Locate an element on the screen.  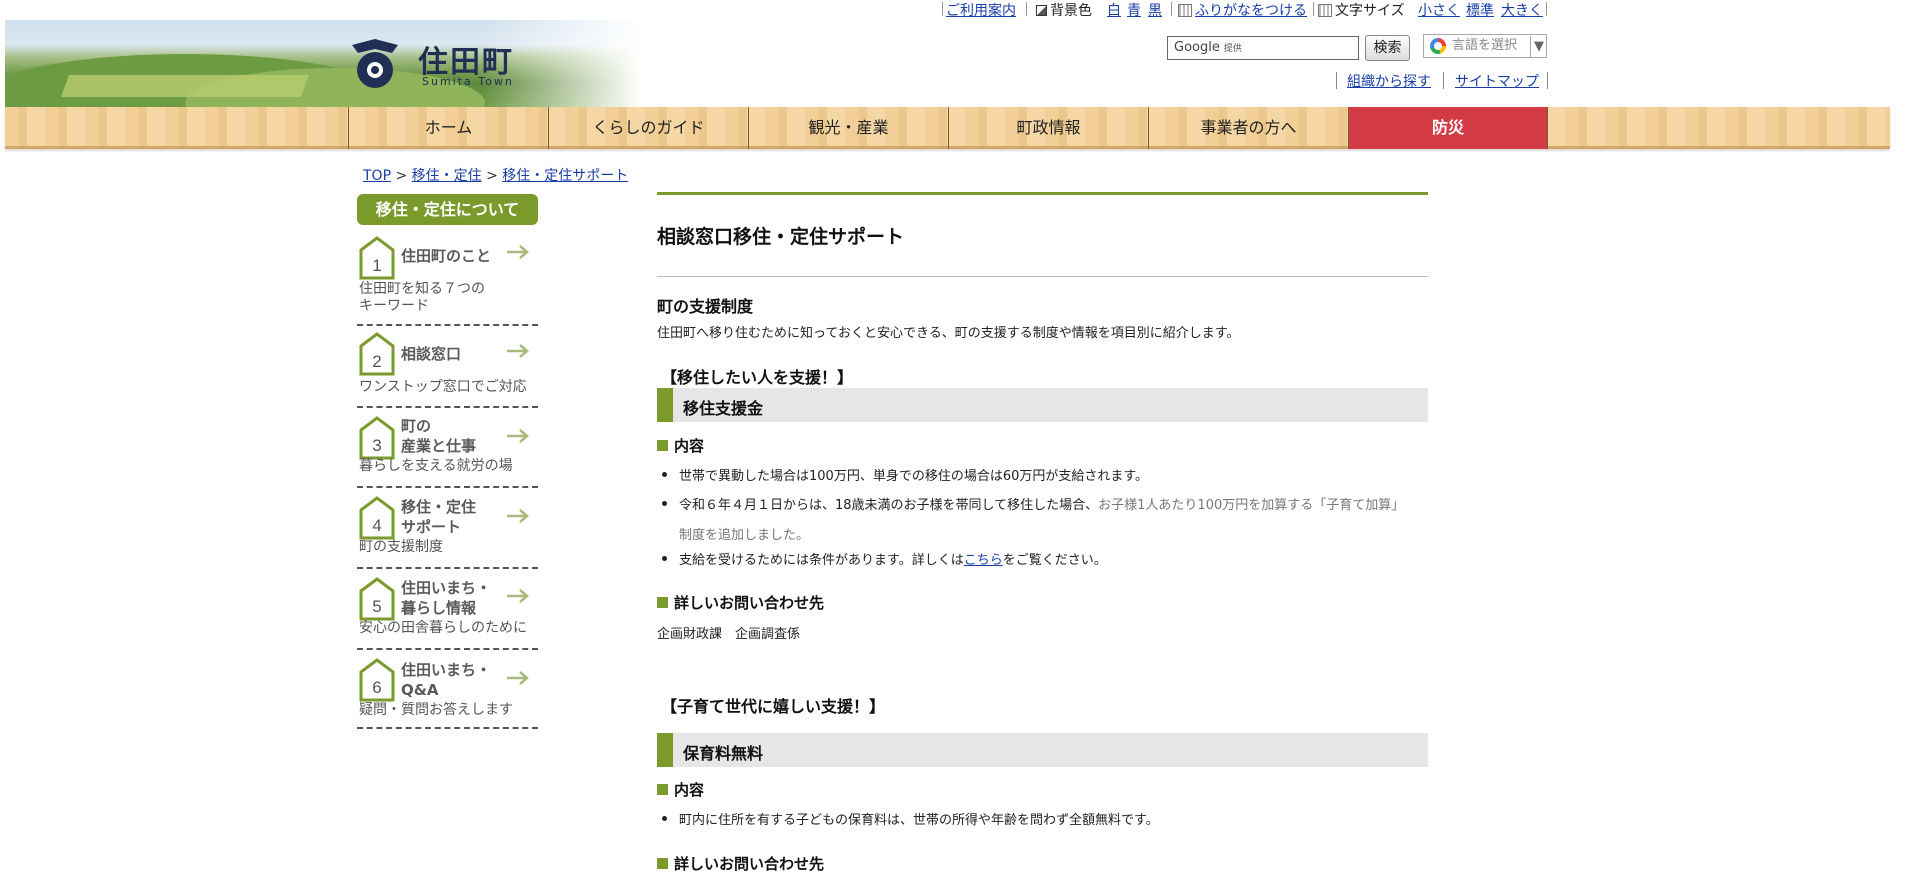
nav-living-guide: くらしのガイド is located at coordinates (648, 128).